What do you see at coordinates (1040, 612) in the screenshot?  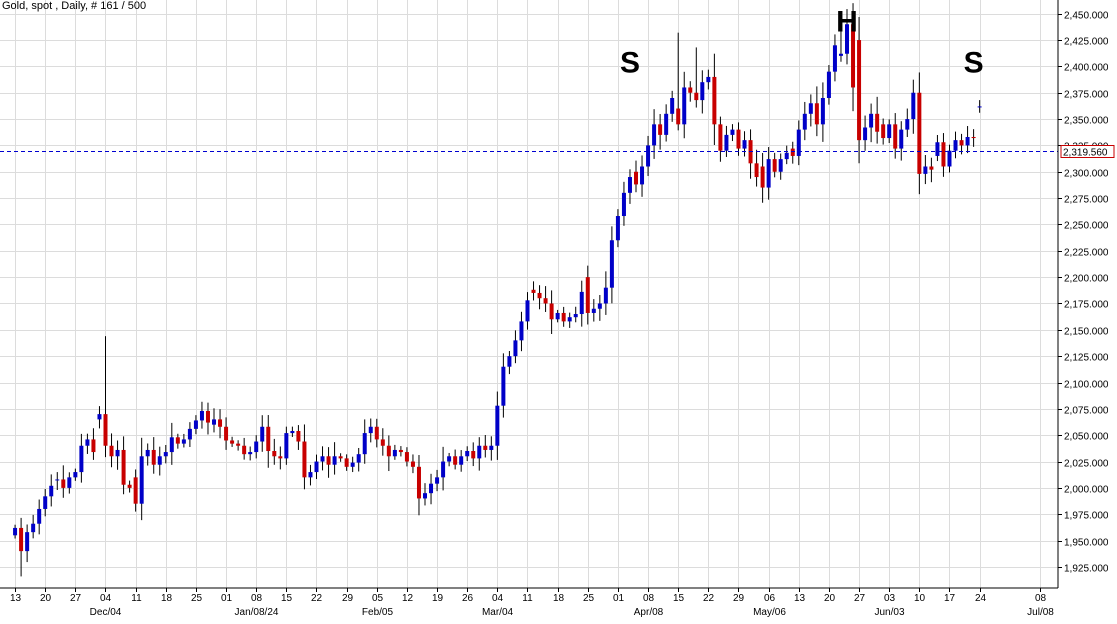 I see `x-month-label: Jul/08` at bounding box center [1040, 612].